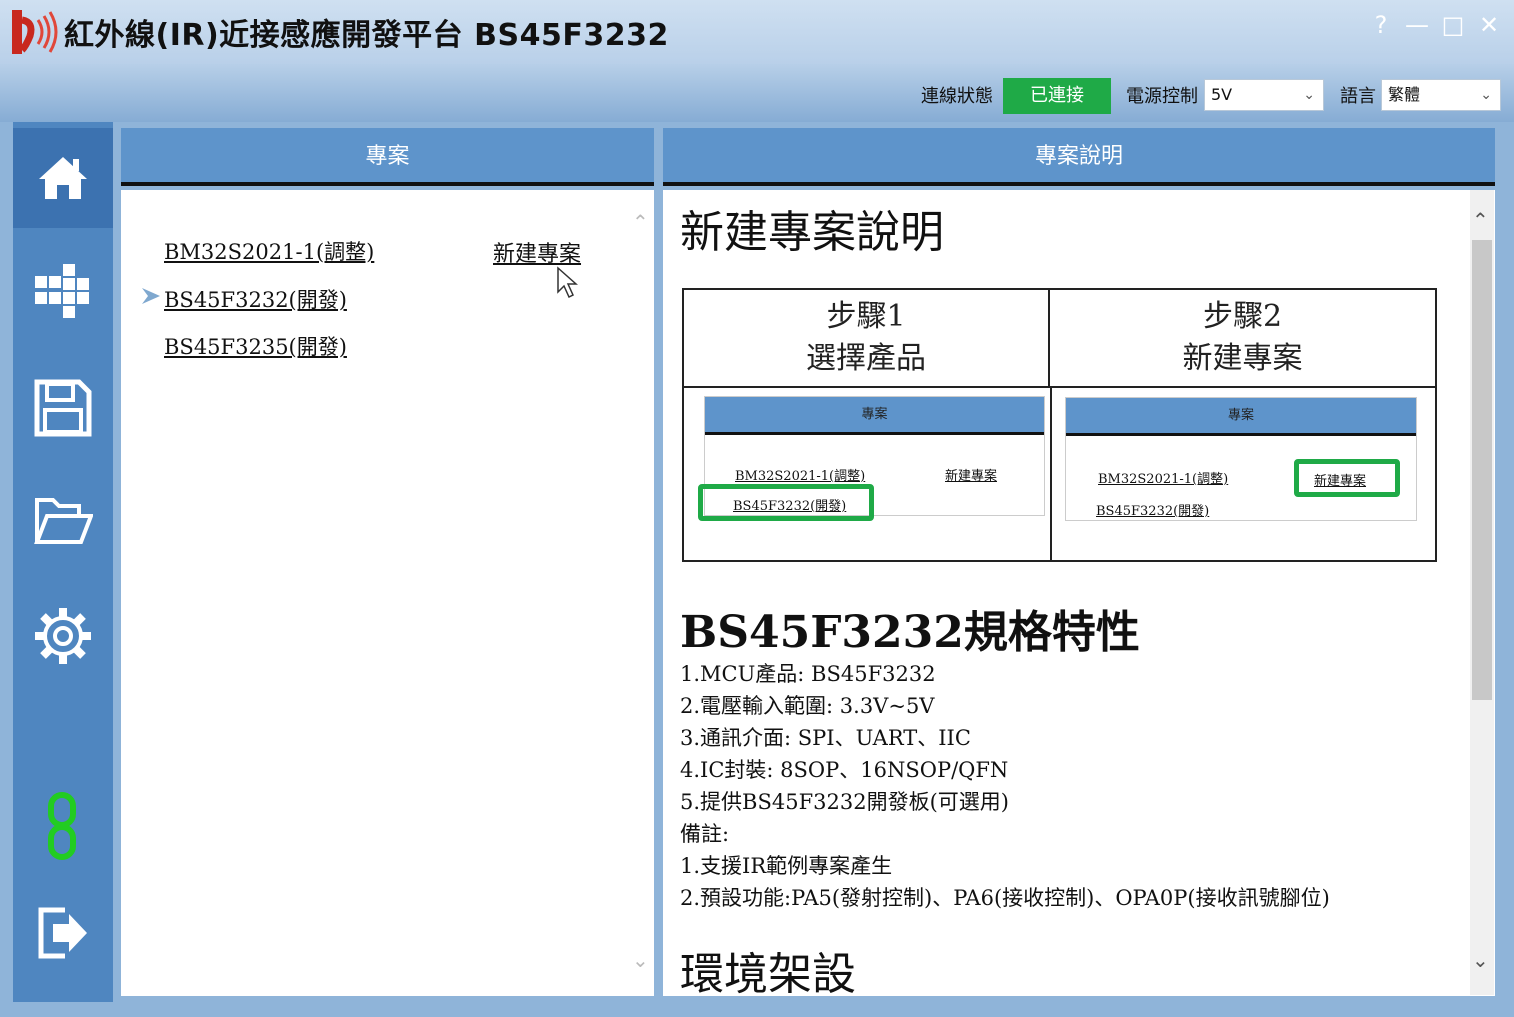 This screenshot has width=1514, height=1017. I want to click on home-icon, so click(63, 178).